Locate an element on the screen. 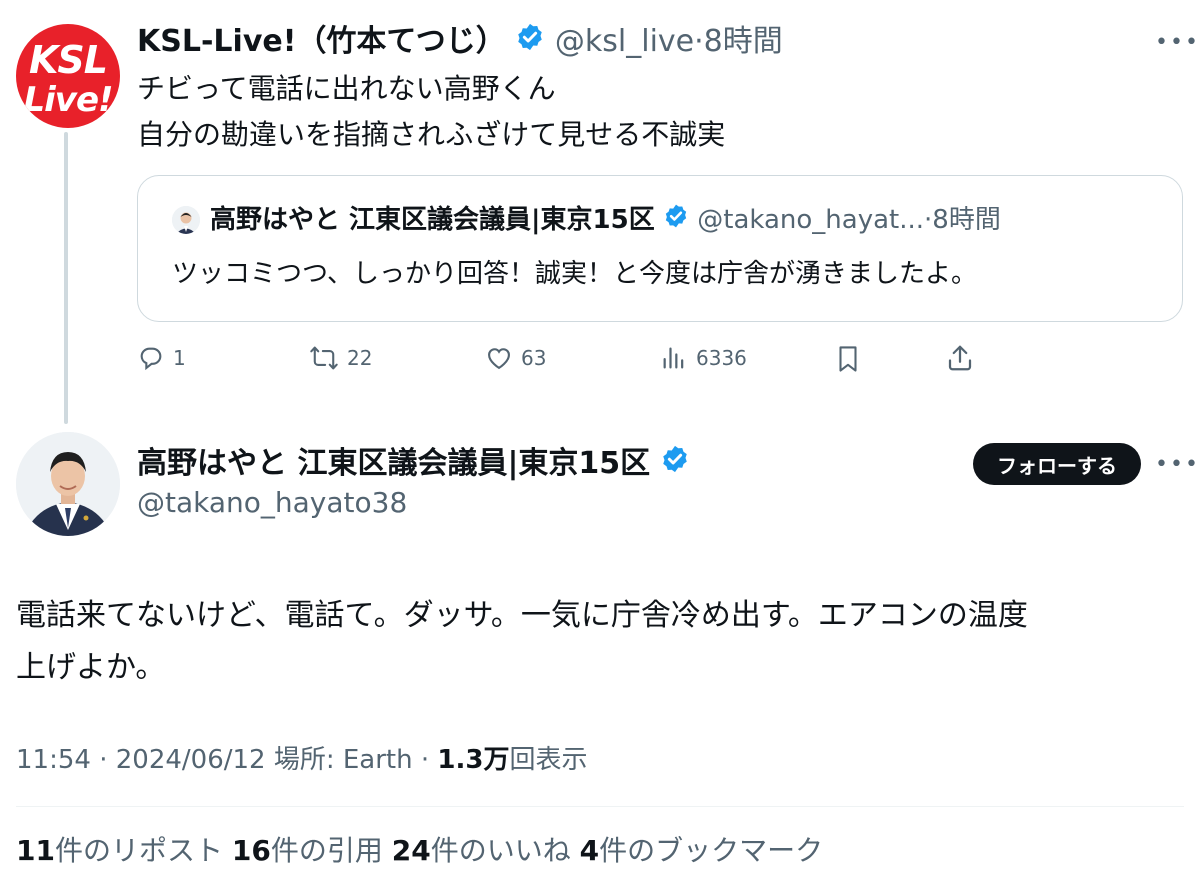 The width and height of the screenshot is (1200, 893). like-button: 63 is located at coordinates (515, 358).